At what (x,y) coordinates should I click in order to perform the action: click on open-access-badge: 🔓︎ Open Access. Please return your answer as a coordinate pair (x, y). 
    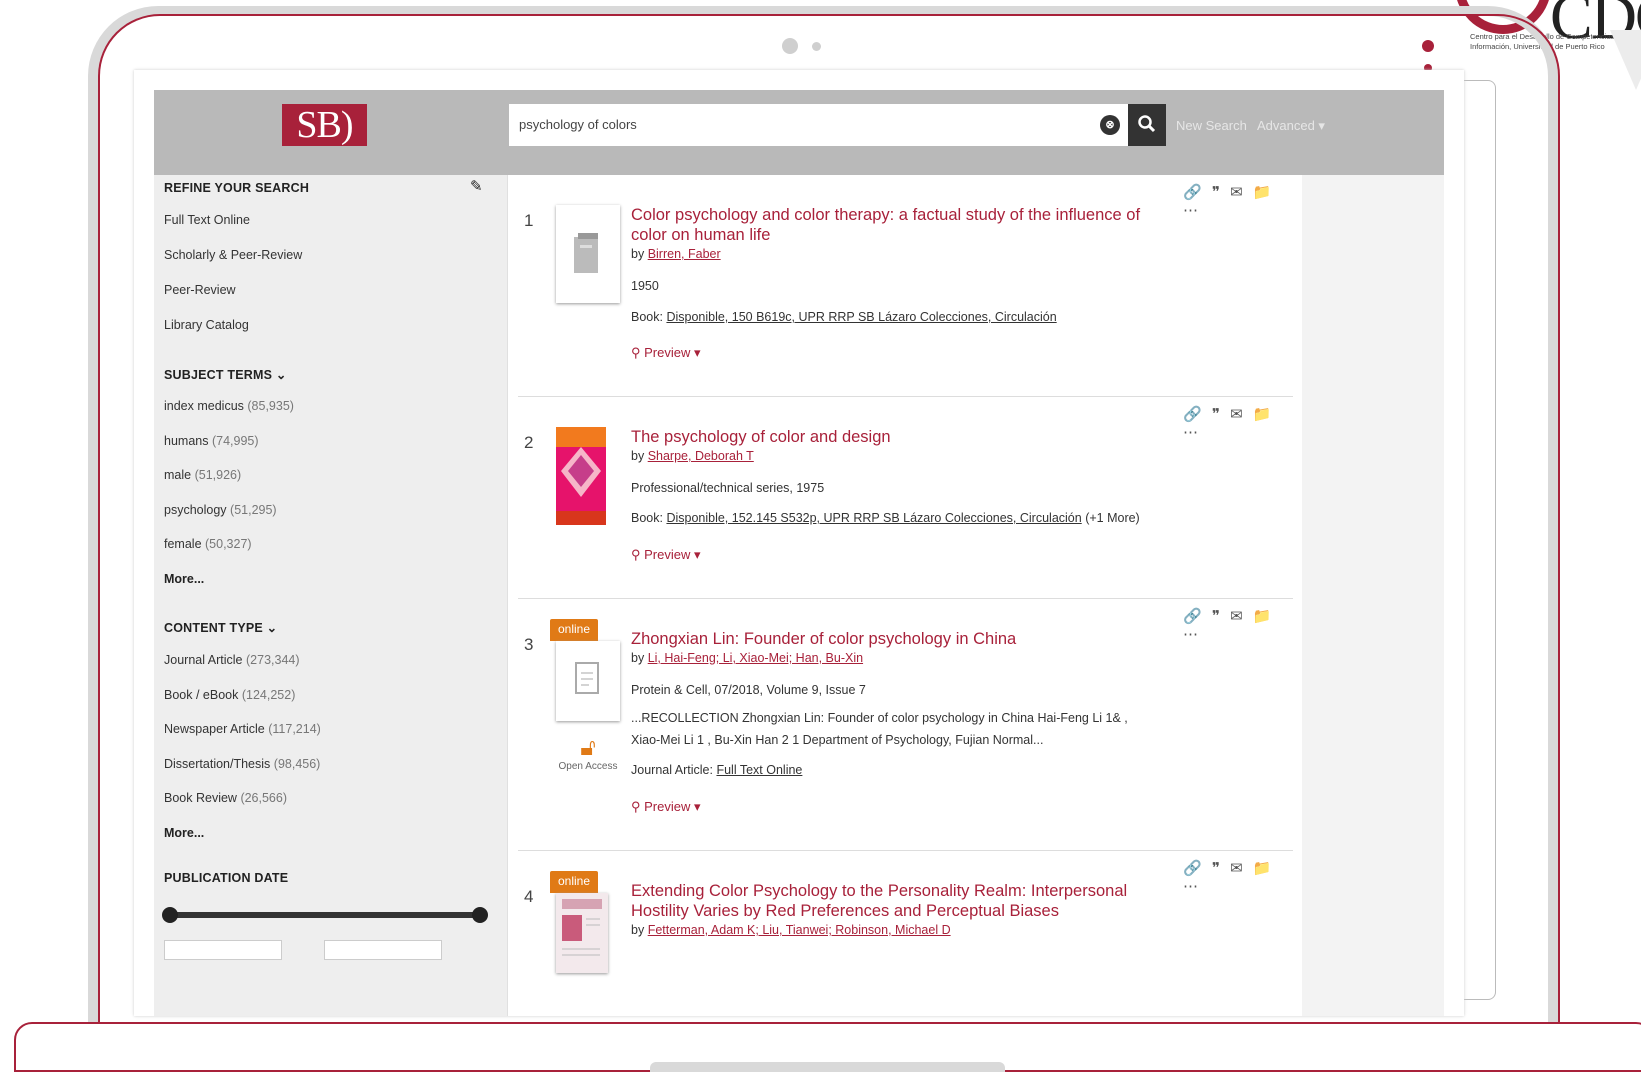
    Looking at the image, I should click on (588, 753).